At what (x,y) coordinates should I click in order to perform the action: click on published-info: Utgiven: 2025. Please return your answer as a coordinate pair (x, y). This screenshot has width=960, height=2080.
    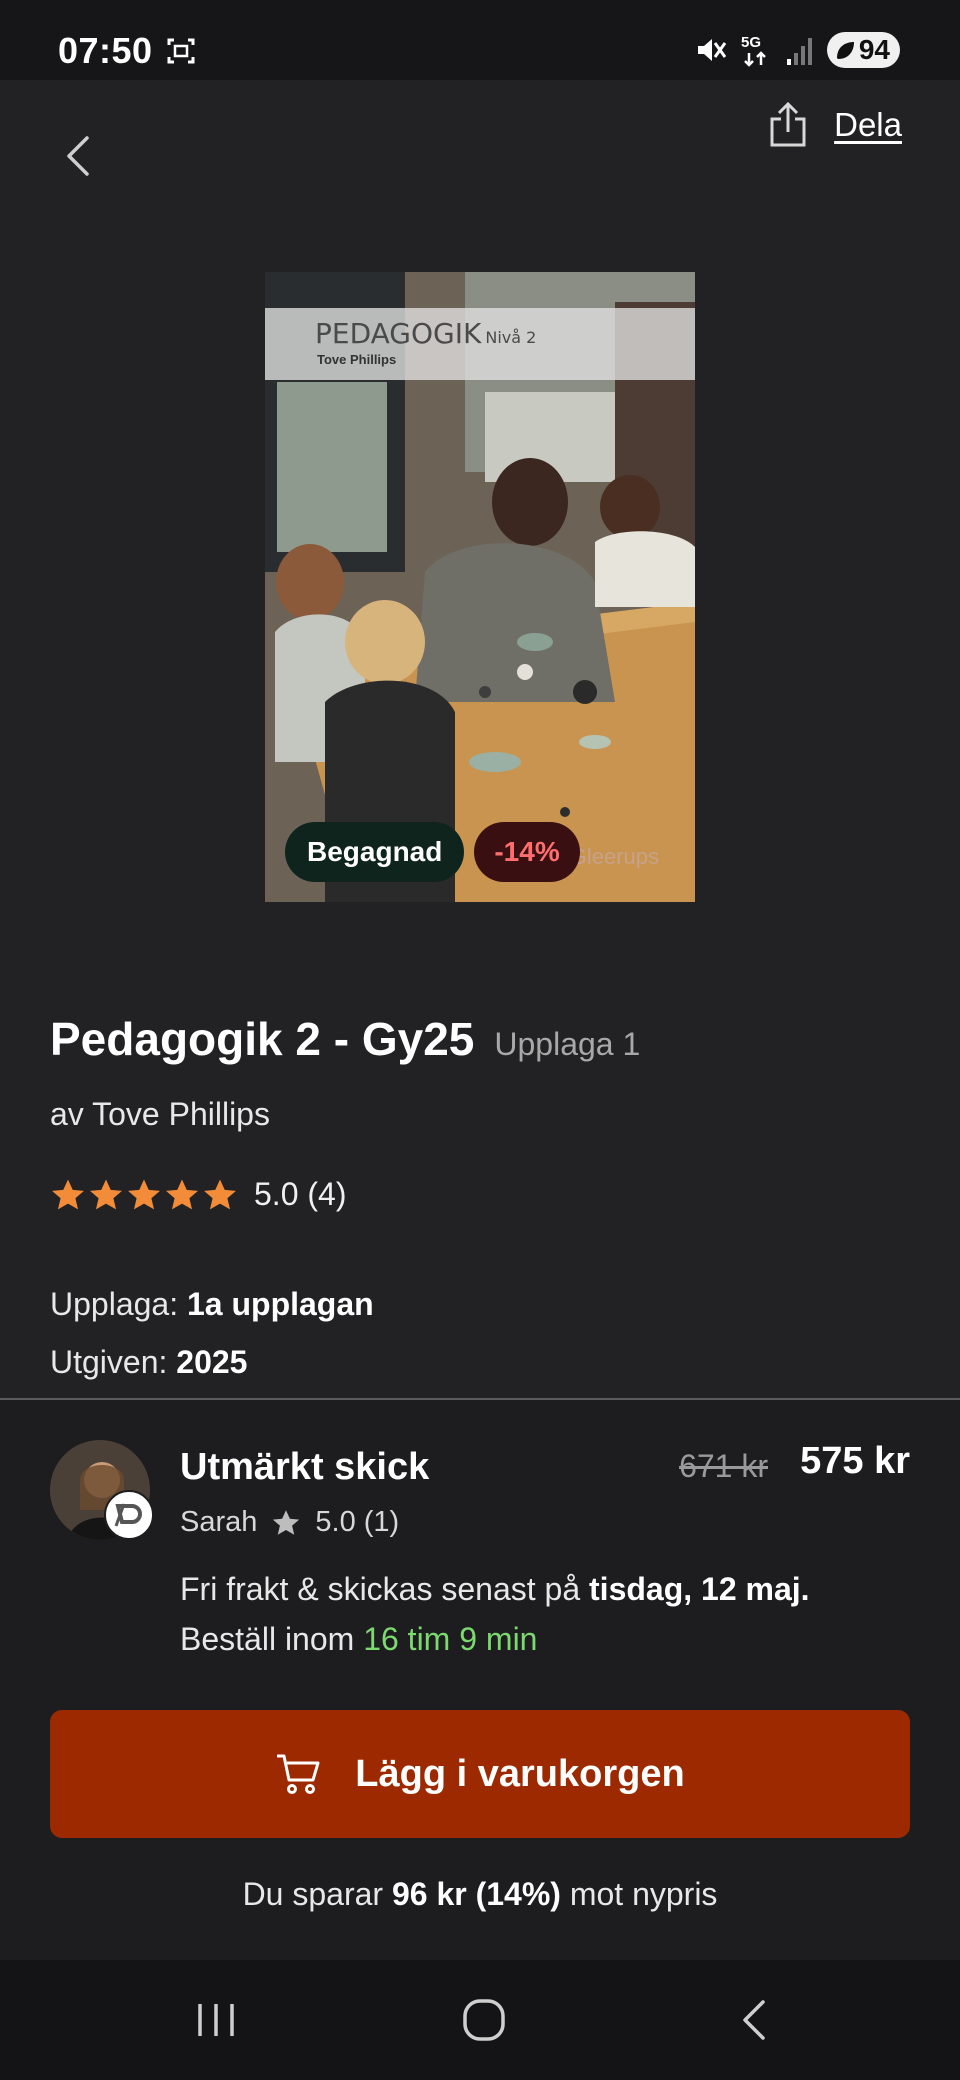
    Looking at the image, I should click on (148, 1362).